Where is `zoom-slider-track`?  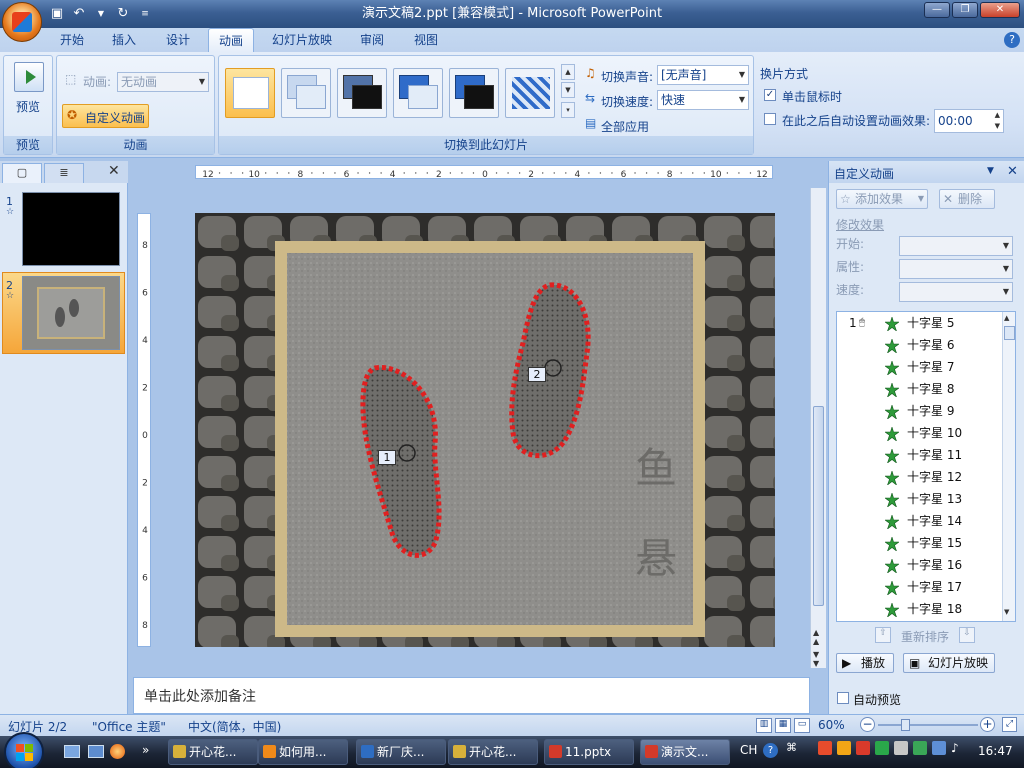 zoom-slider-track is located at coordinates (928, 725).